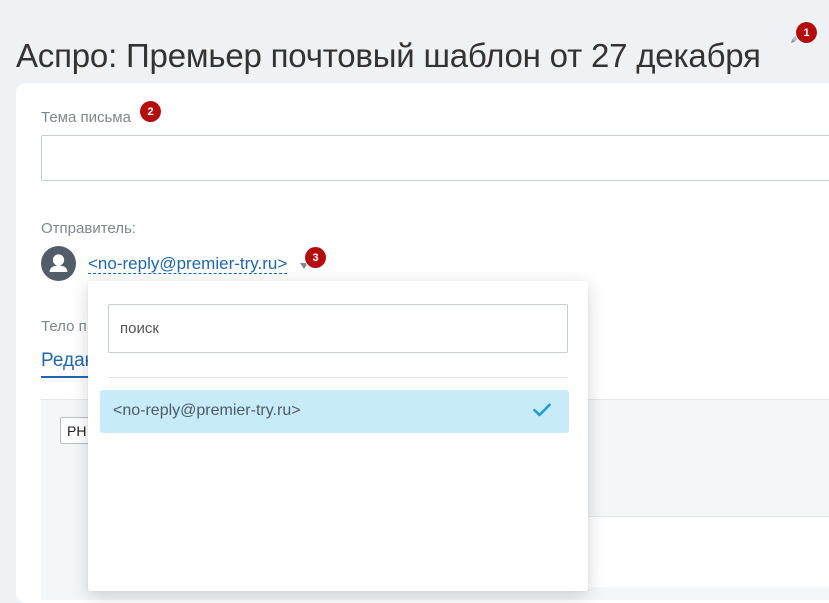  What do you see at coordinates (435, 158) in the screenshot?
I see `subject-input` at bounding box center [435, 158].